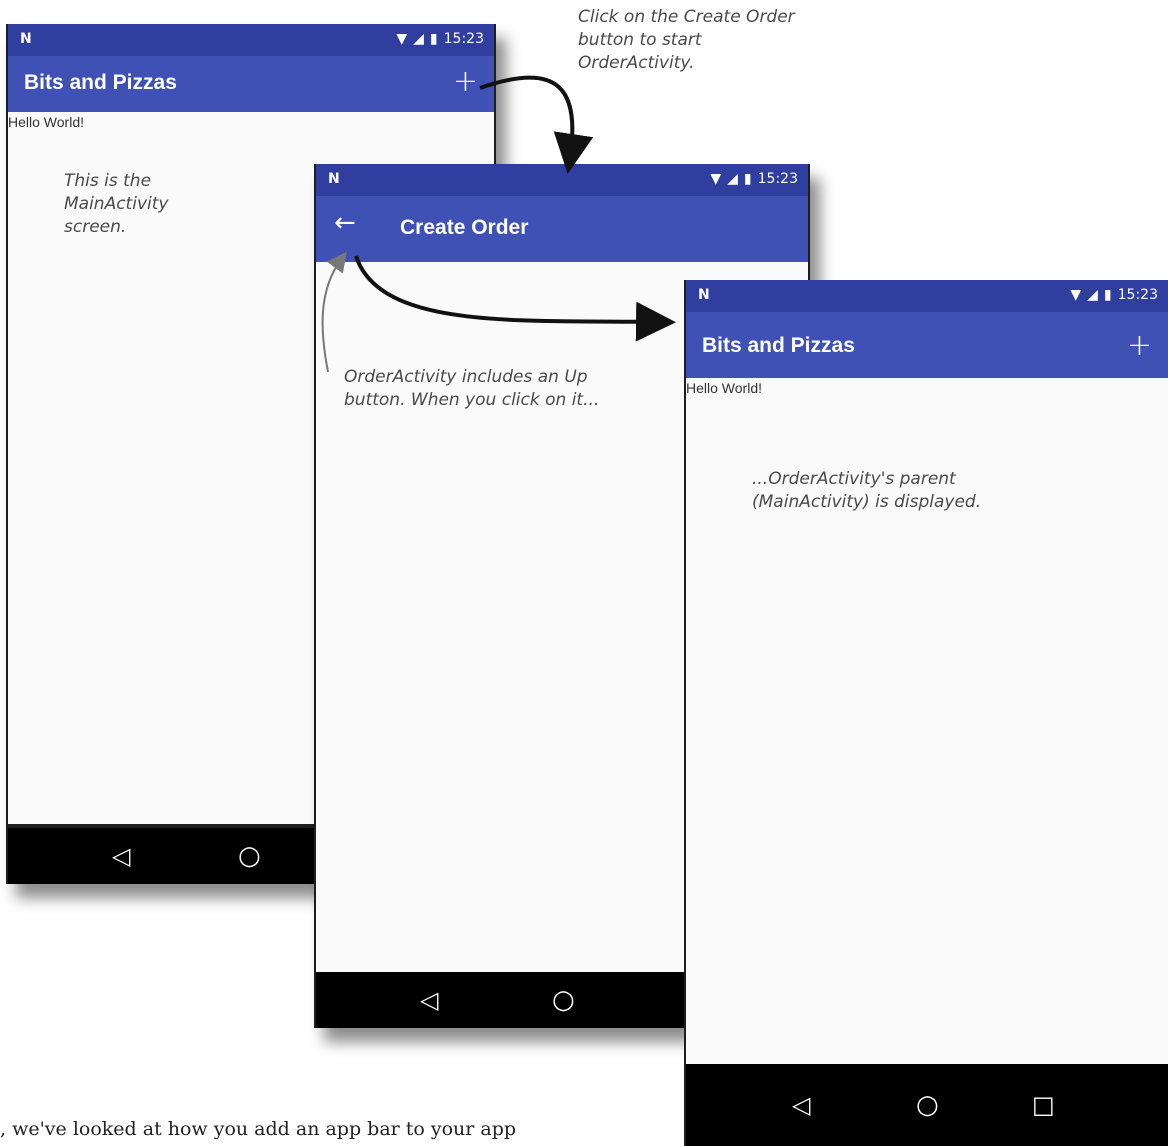  I want to click on nav-bar: ◁ ○ □, so click(927, 1105).